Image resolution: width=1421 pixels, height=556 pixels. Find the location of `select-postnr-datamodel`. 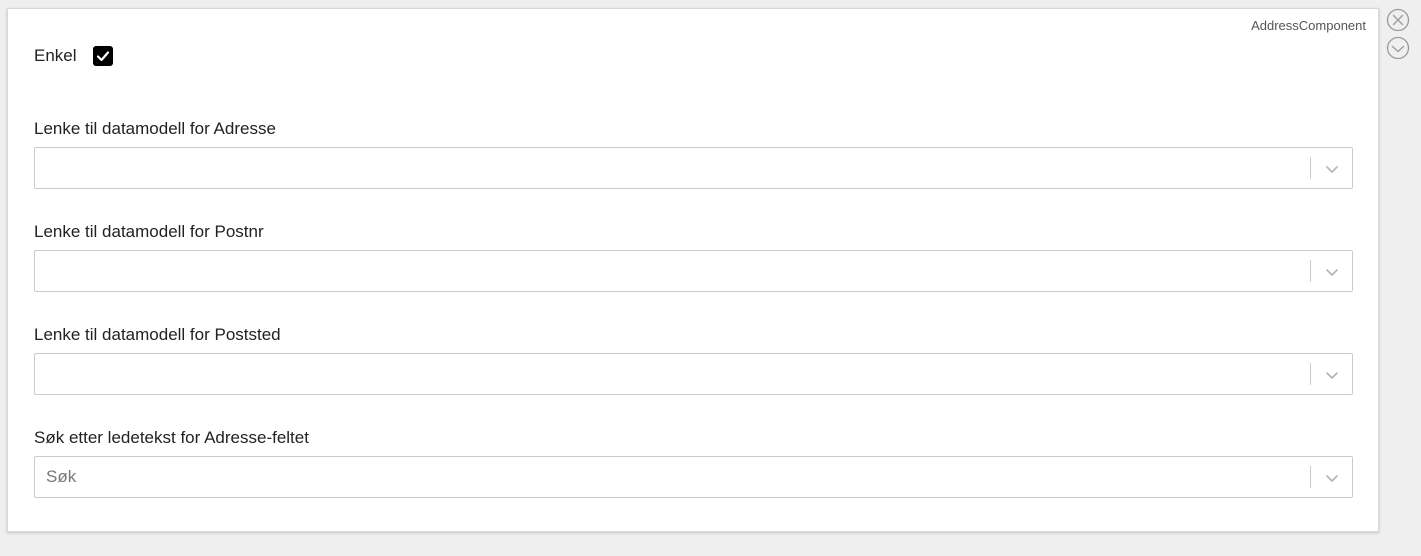

select-postnr-datamodel is located at coordinates (693, 271).